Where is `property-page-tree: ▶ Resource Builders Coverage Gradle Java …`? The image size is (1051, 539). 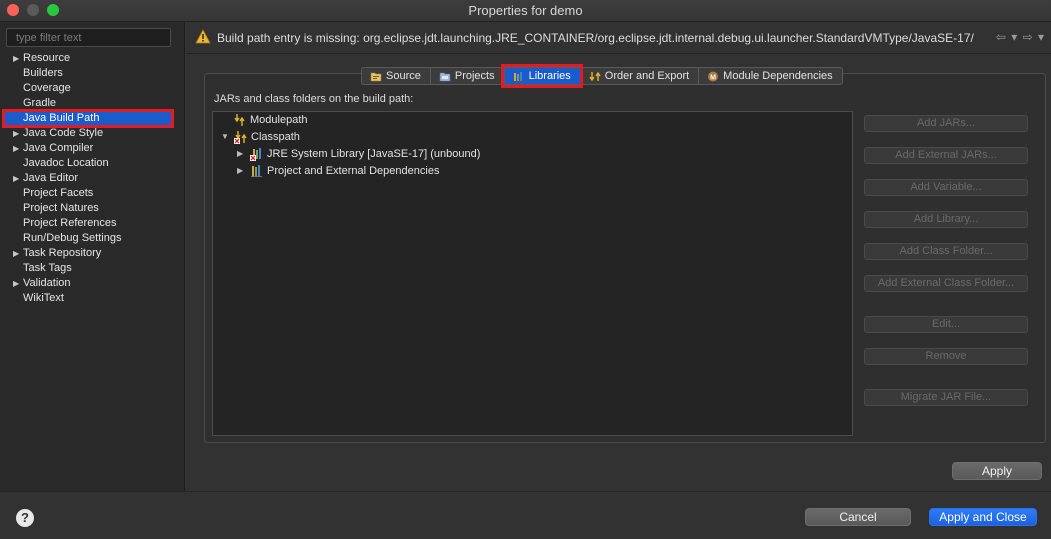 property-page-tree: ▶ Resource Builders Coverage Gradle Java … is located at coordinates (88, 178).